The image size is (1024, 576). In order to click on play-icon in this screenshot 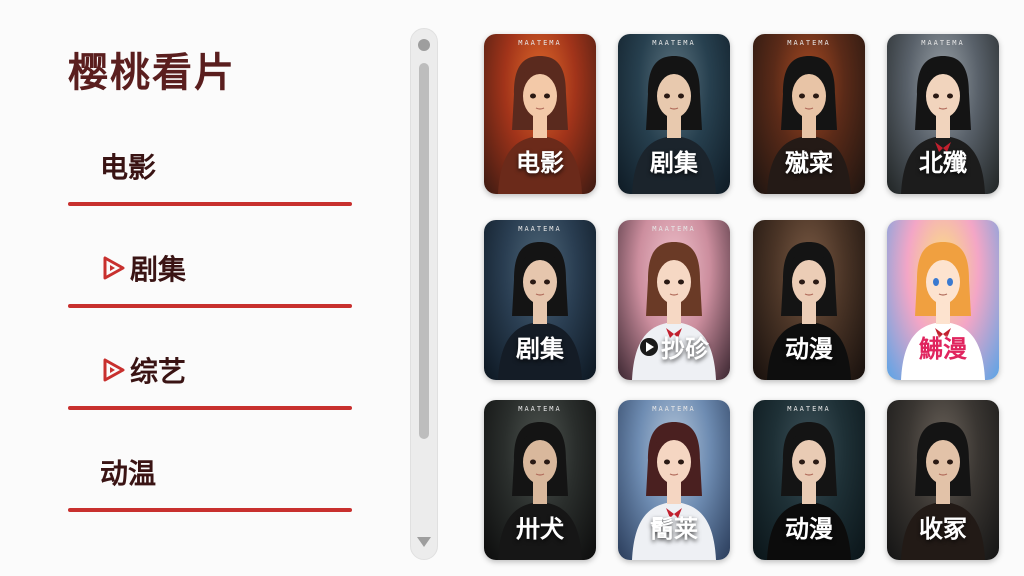, I will do `click(649, 346)`.